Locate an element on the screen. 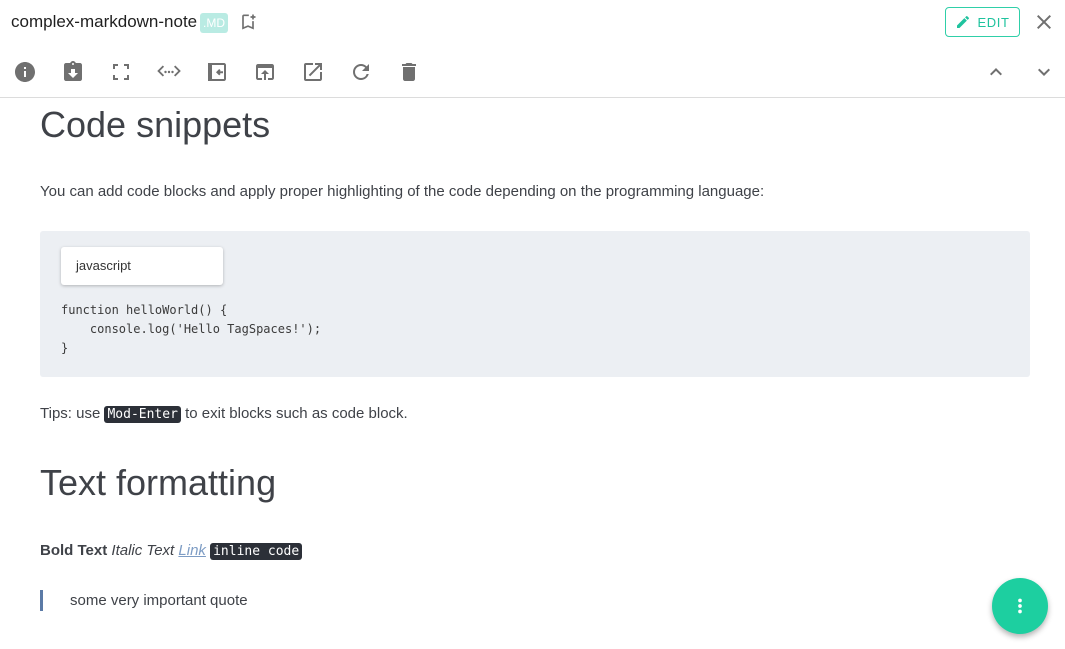  exit-button is located at coordinates (217, 72).